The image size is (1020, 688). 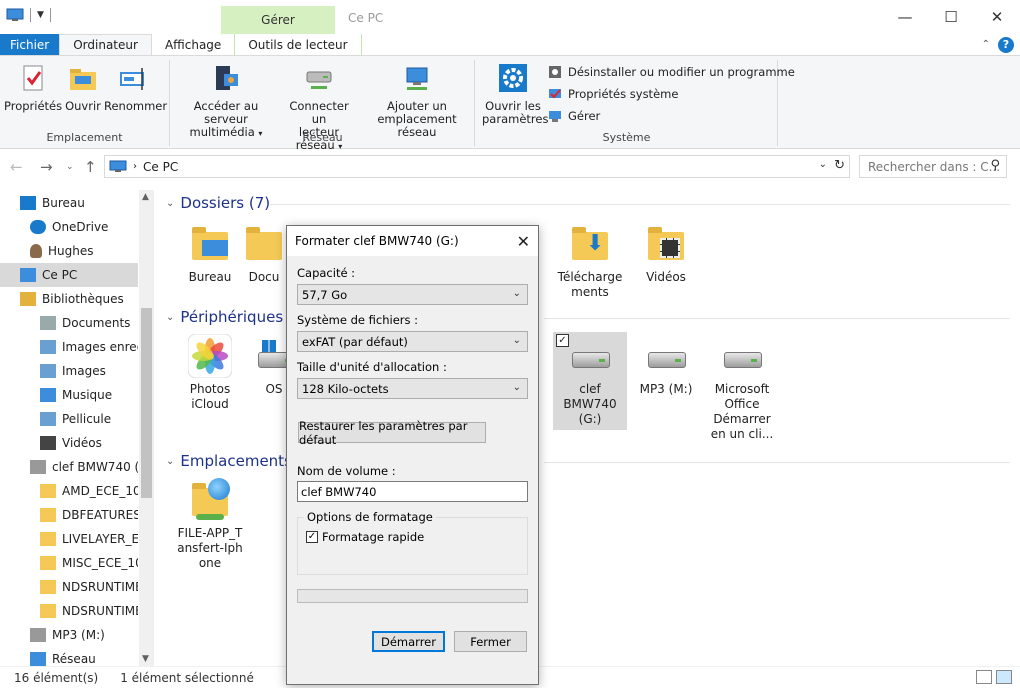 What do you see at coordinates (83, 88) in the screenshot?
I see `open-button: Ouvrir` at bounding box center [83, 88].